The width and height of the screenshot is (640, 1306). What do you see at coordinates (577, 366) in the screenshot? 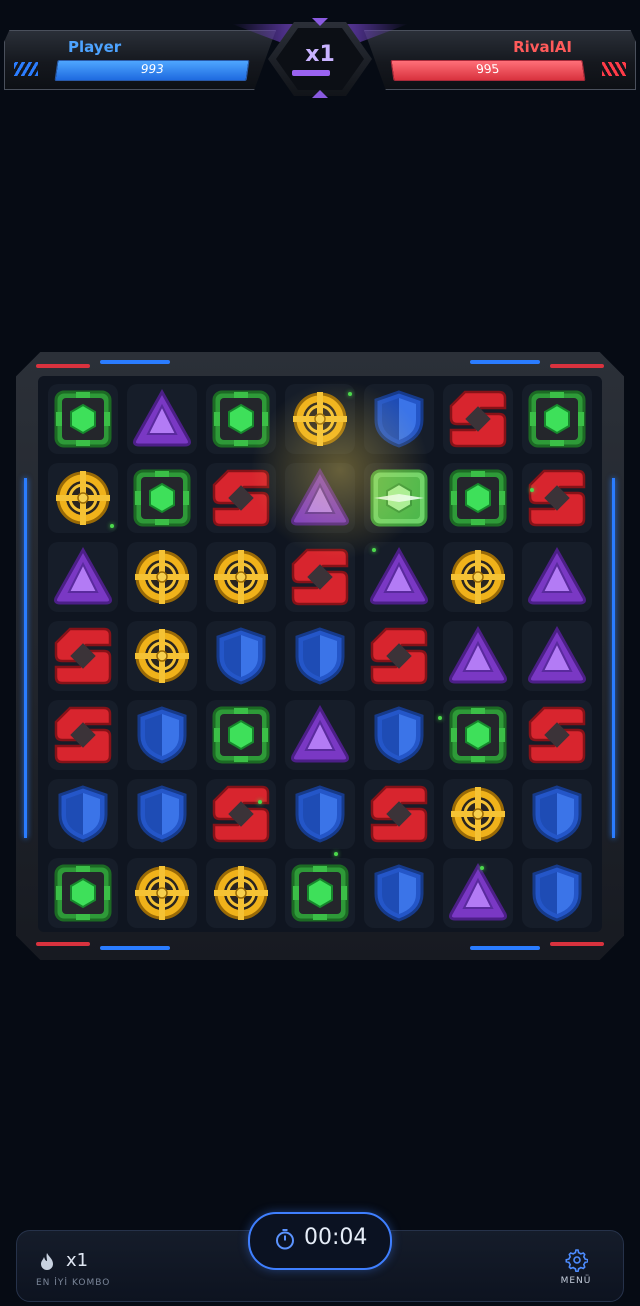
I see `board-accent-red-tr` at bounding box center [577, 366].